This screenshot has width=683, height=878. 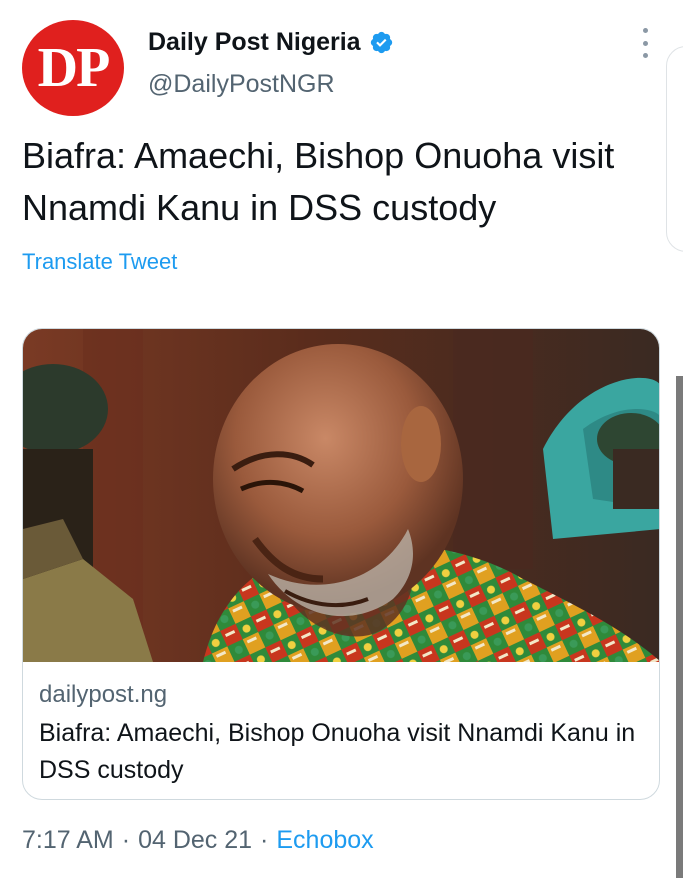 I want to click on tweet-meta: 7:17 AM · 04 Dec 21 · Echobox, so click(x=198, y=840).